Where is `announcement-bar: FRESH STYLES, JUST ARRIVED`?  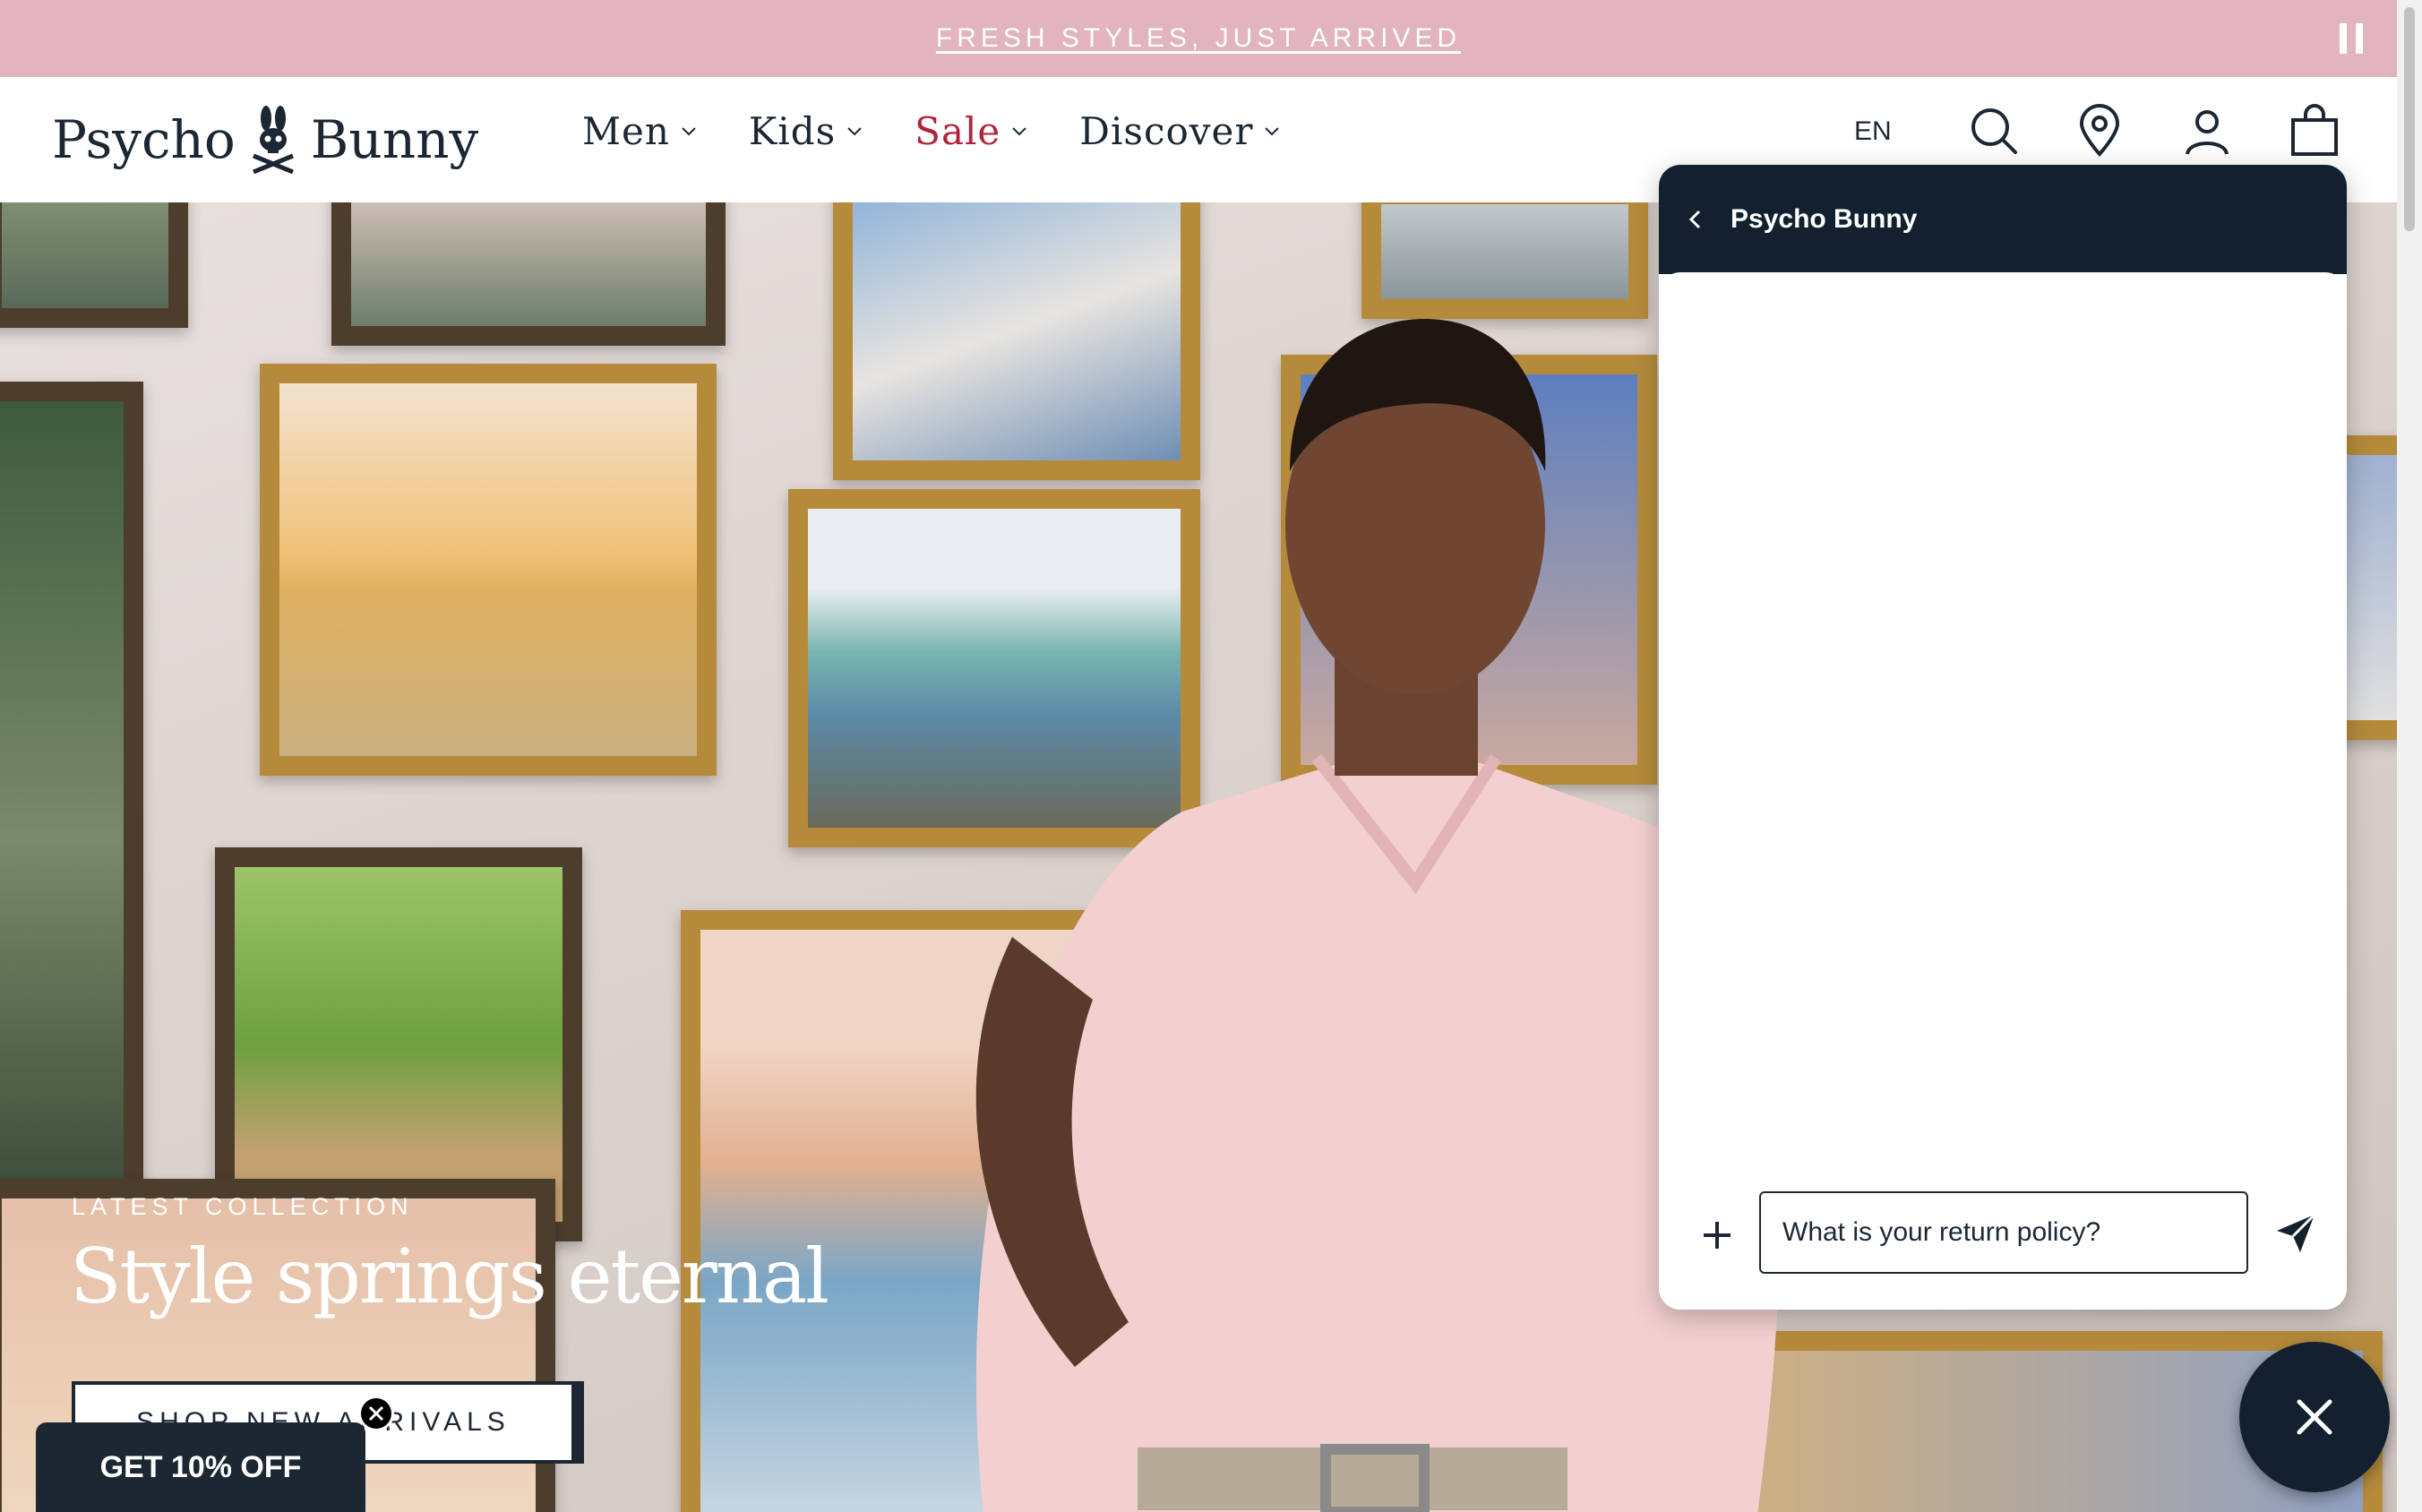
announcement-bar: FRESH STYLES, JUST ARRIVED is located at coordinates (1199, 39).